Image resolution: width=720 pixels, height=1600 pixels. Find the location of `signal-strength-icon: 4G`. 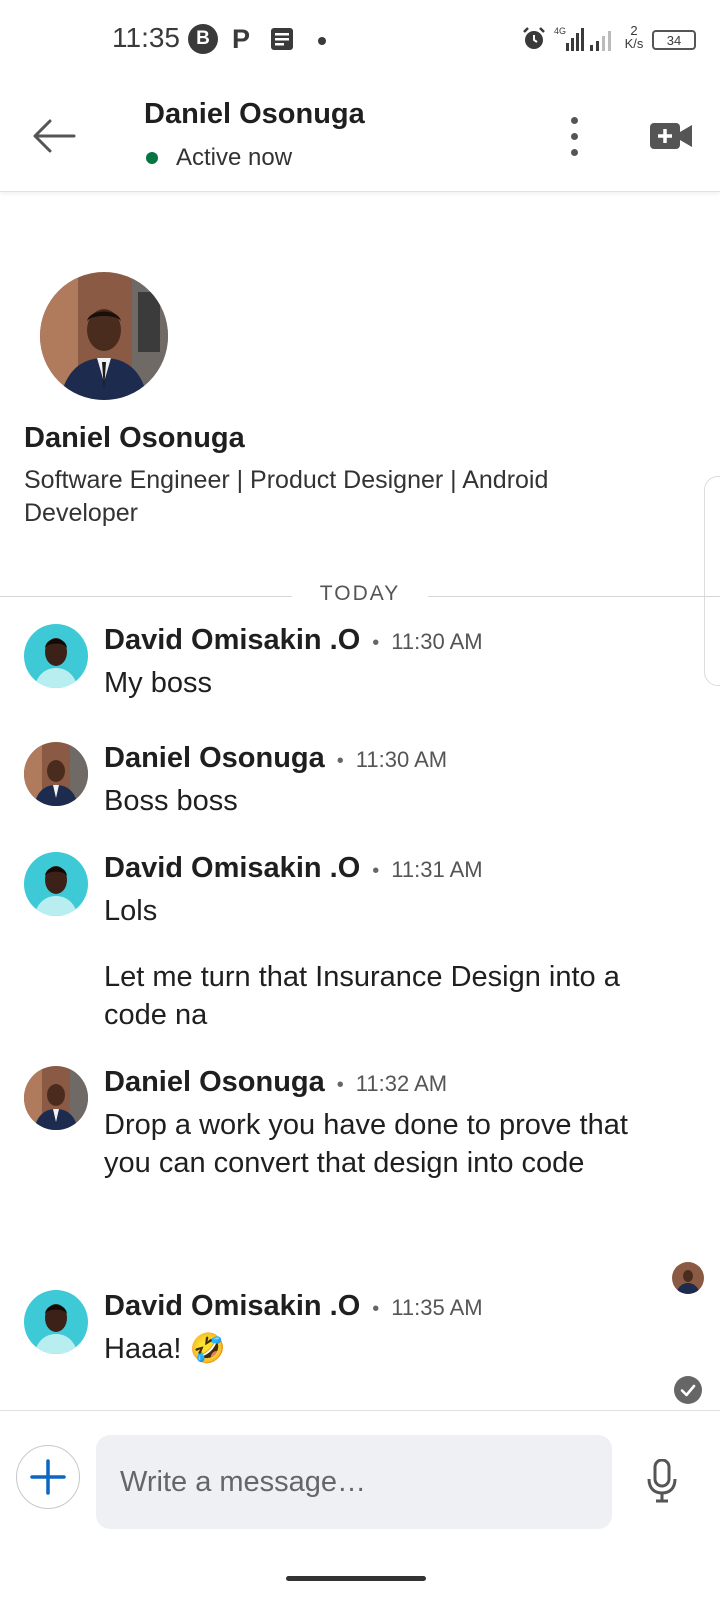

signal-strength-icon: 4G is located at coordinates (570, 39).